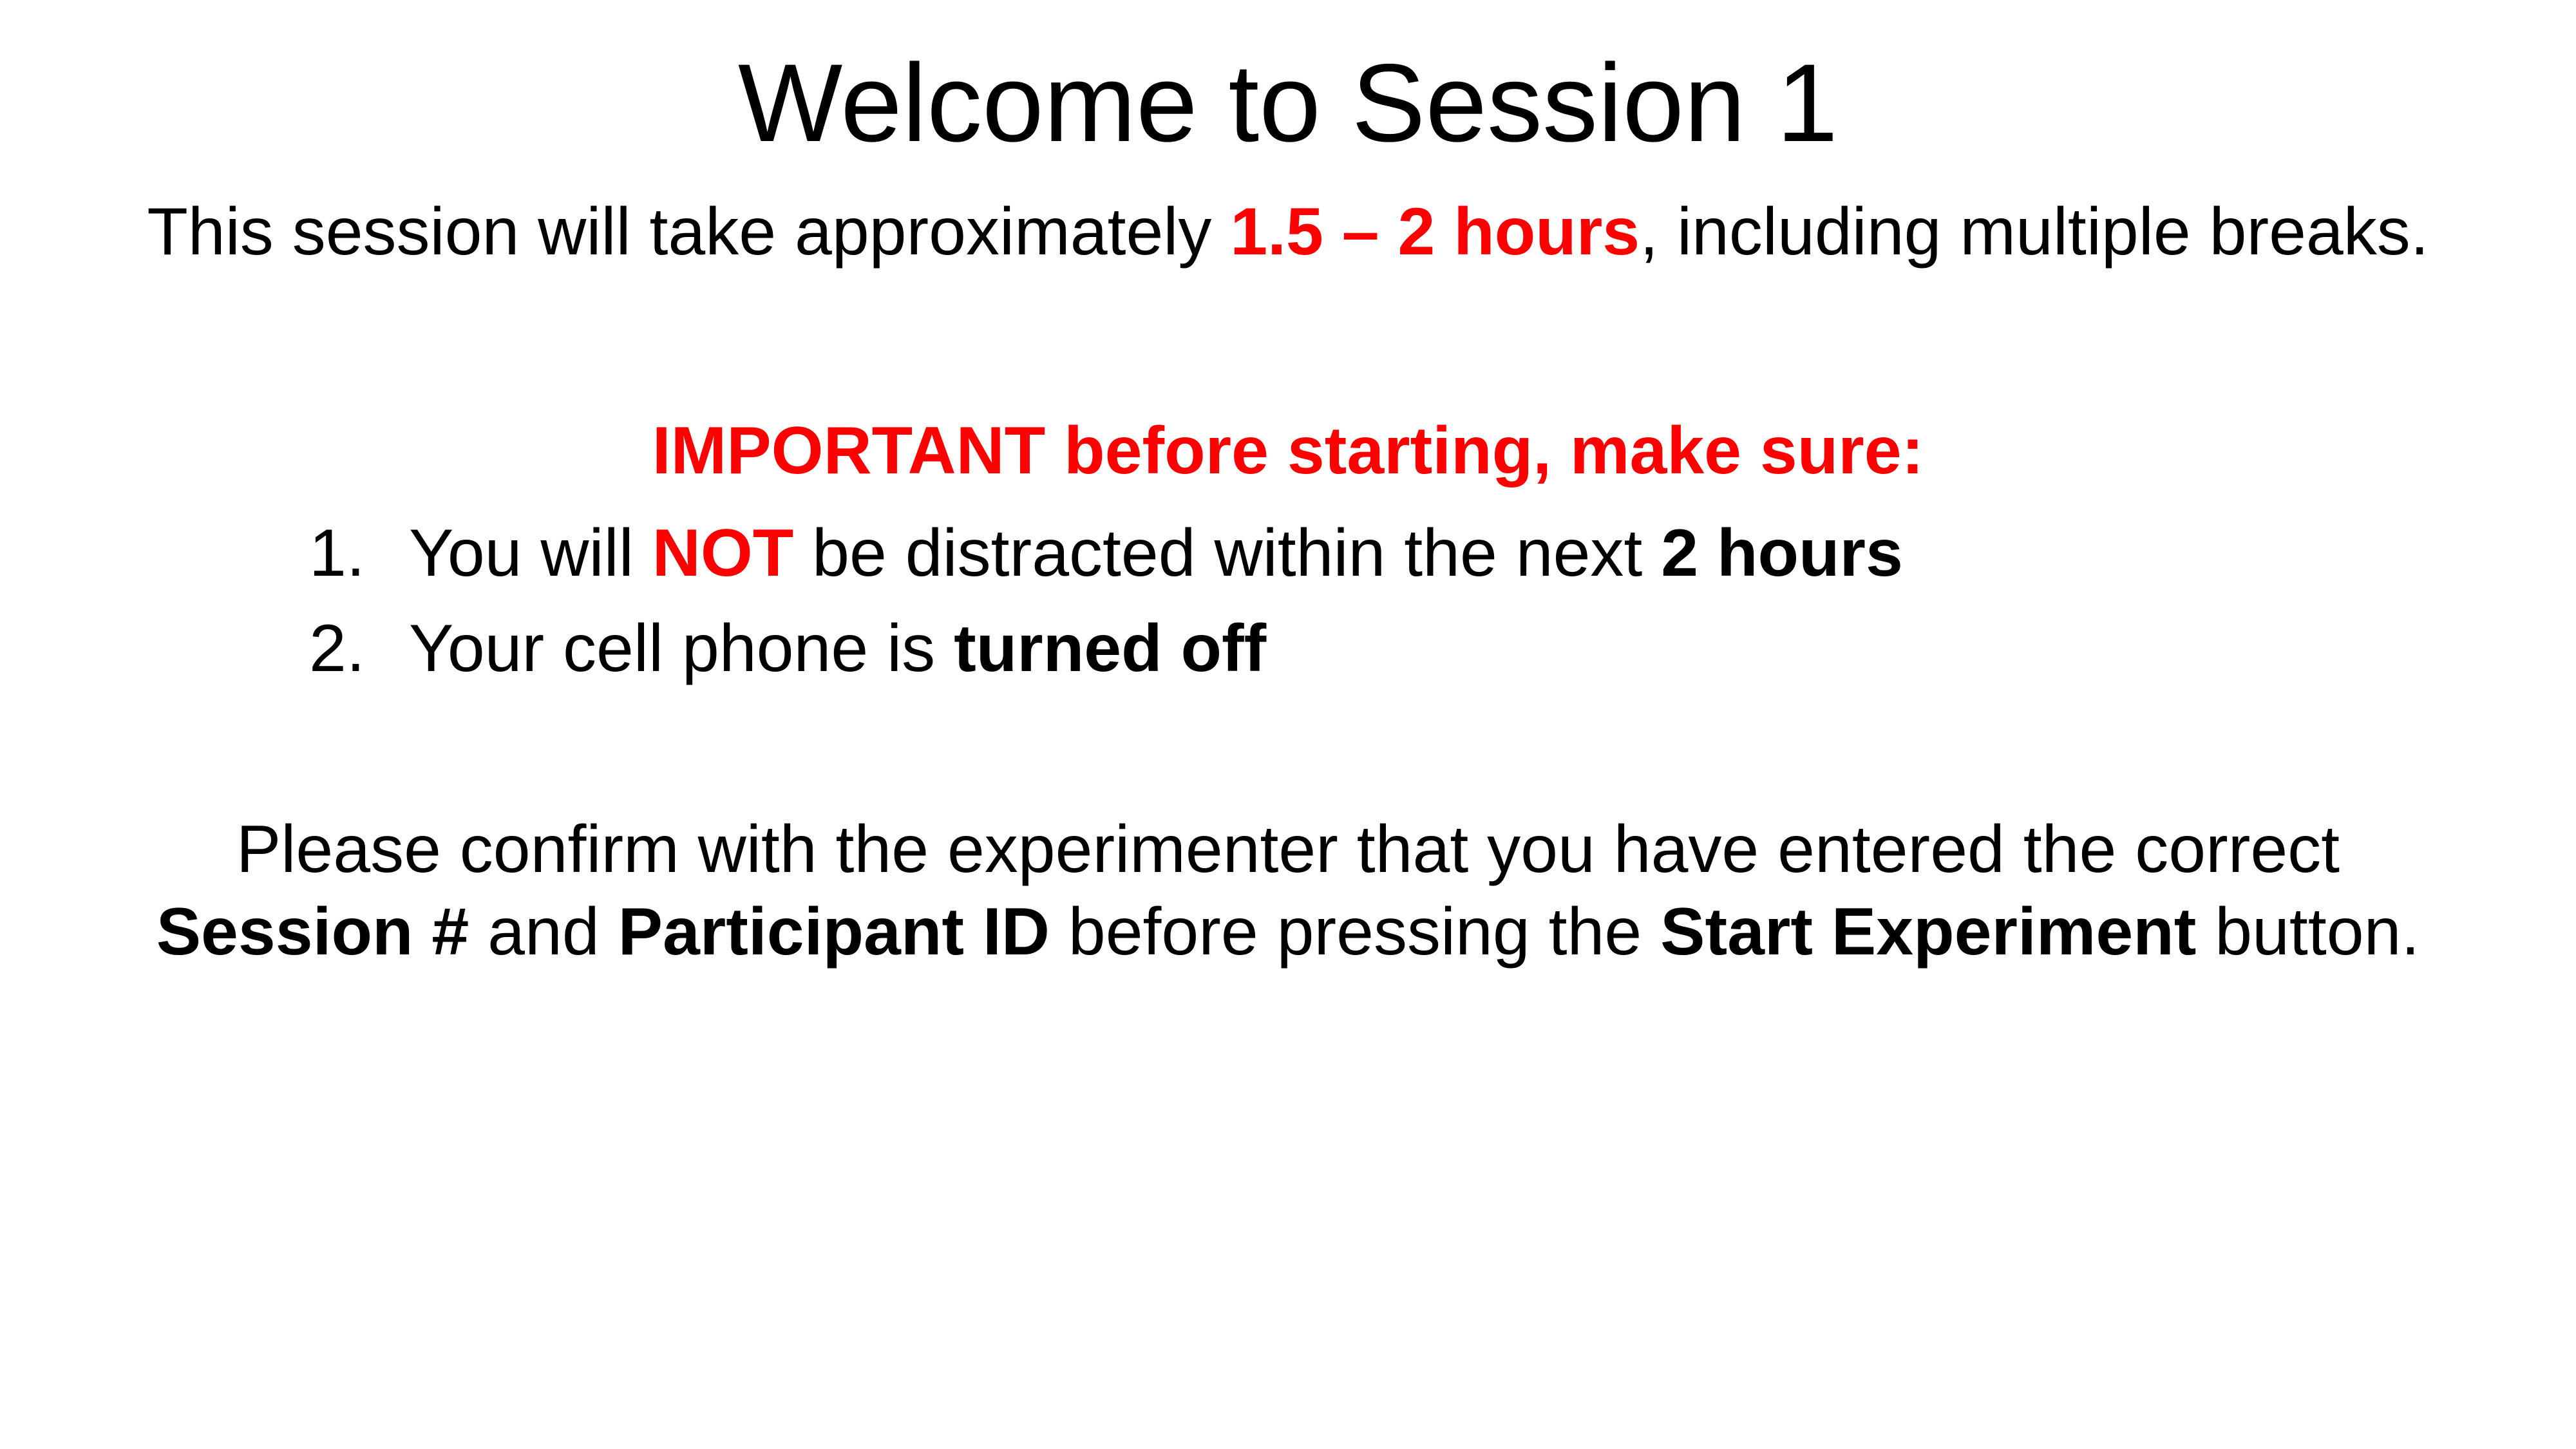  Describe the element at coordinates (1782, 554) in the screenshot. I see `checklist-emphasis-hours: 2 hours` at that location.